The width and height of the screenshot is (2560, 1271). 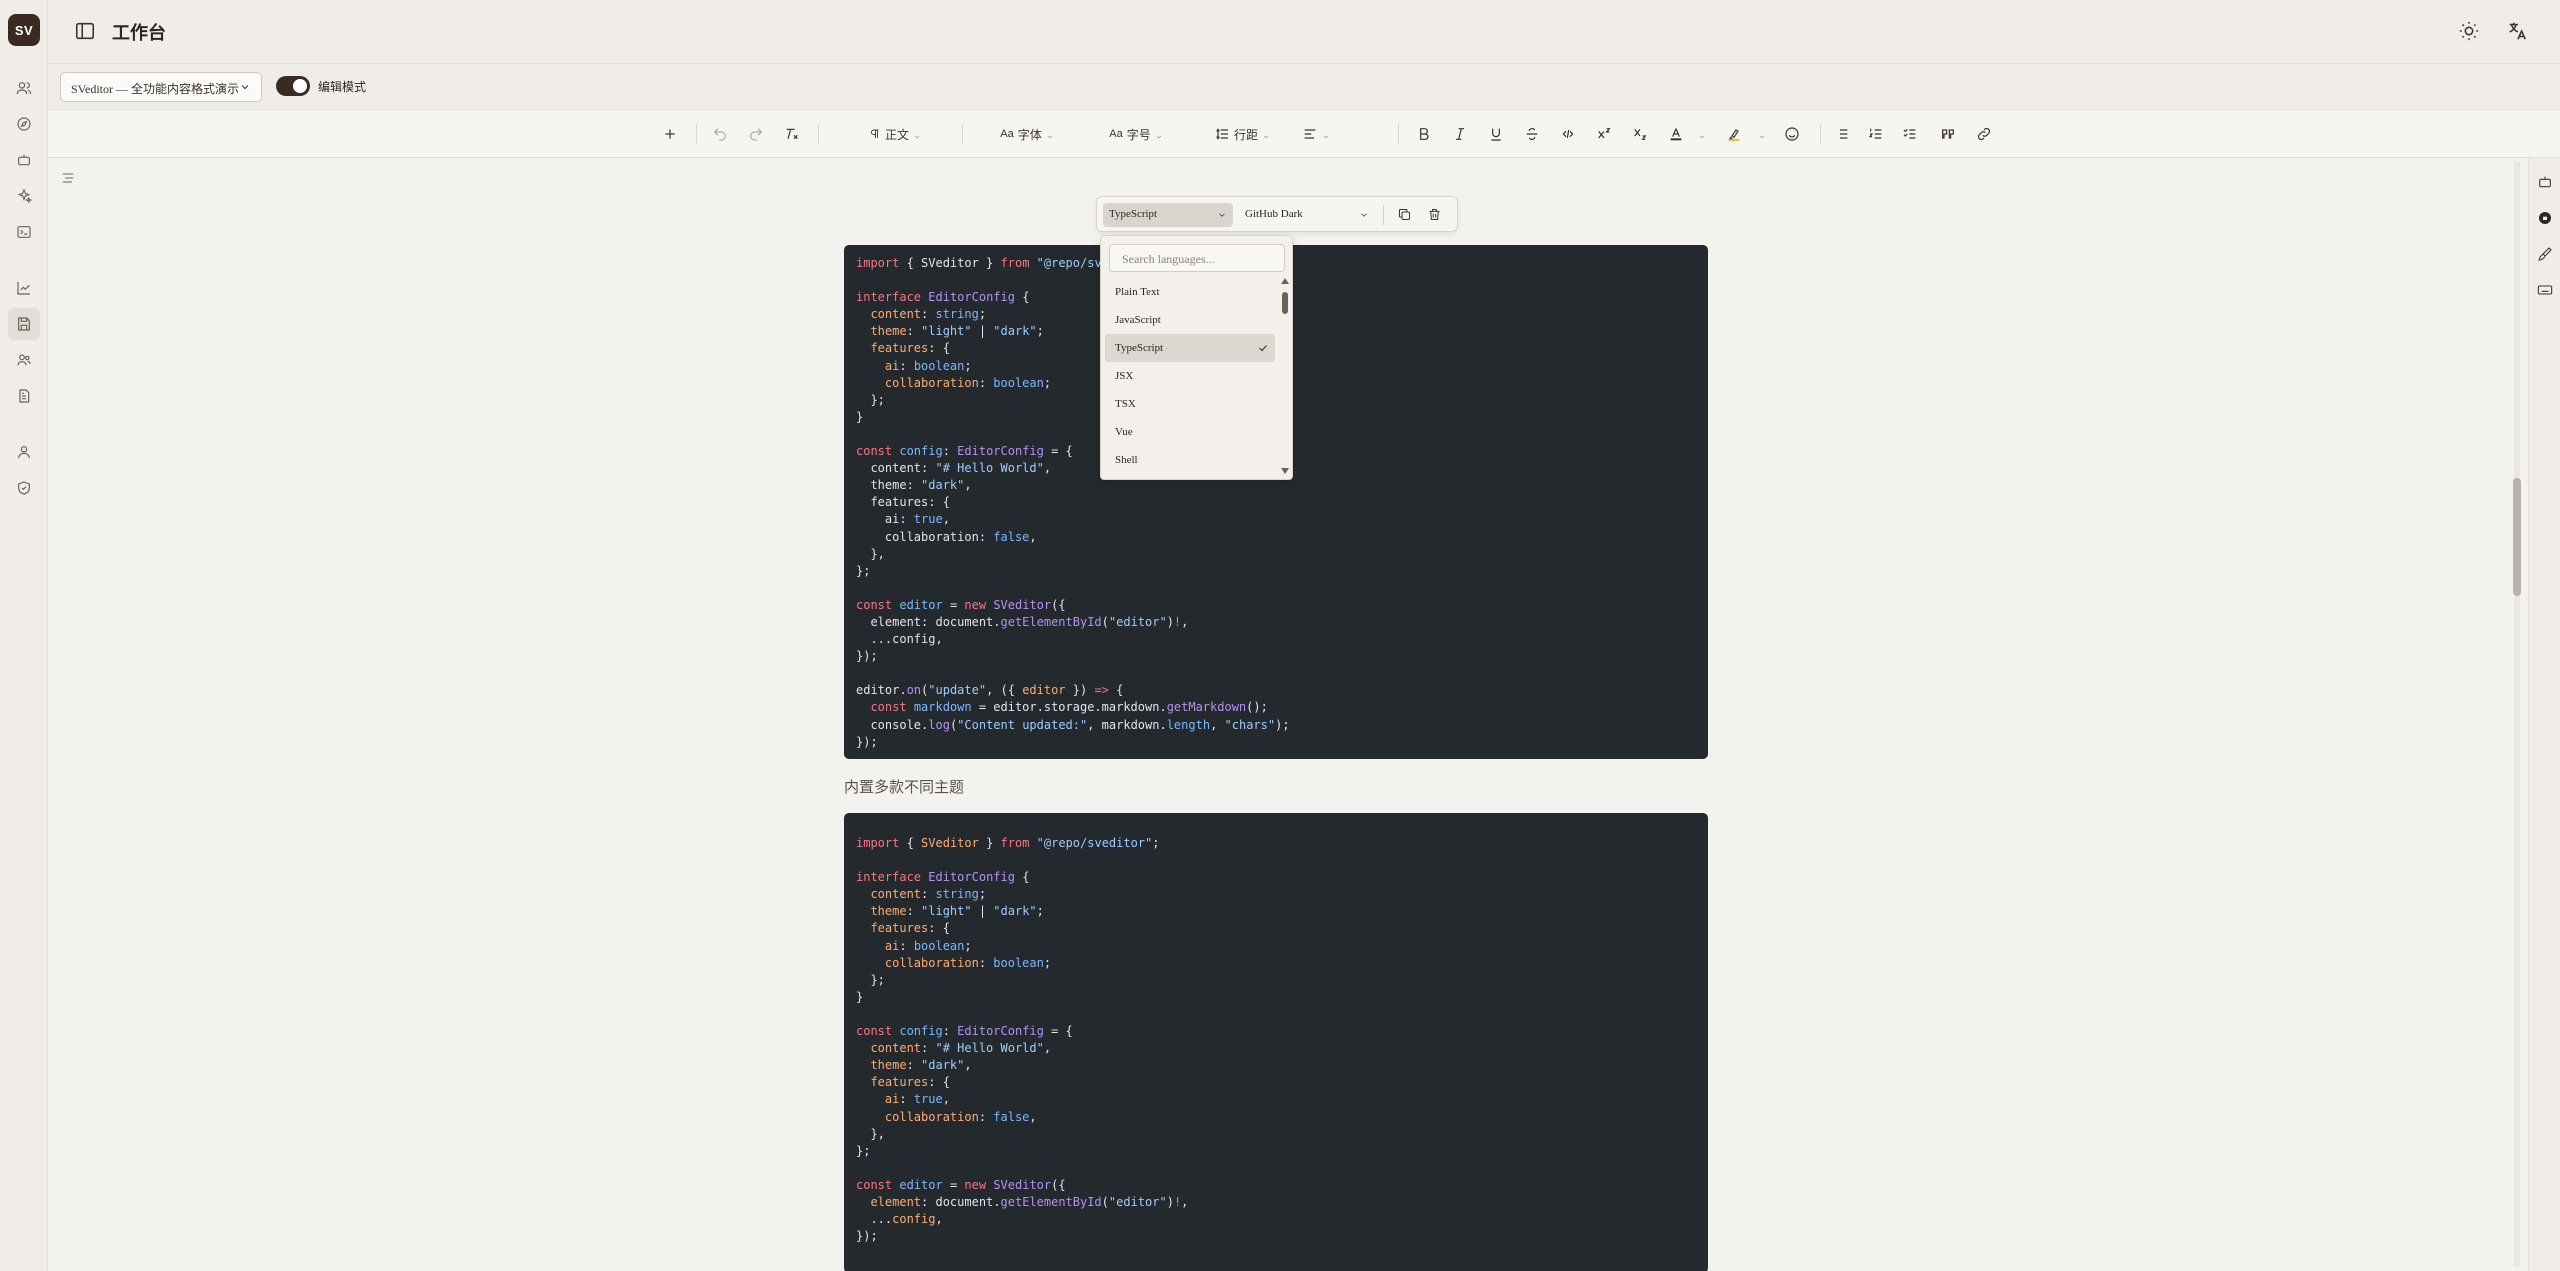 I want to click on outline-icon, so click(x=70, y=180).